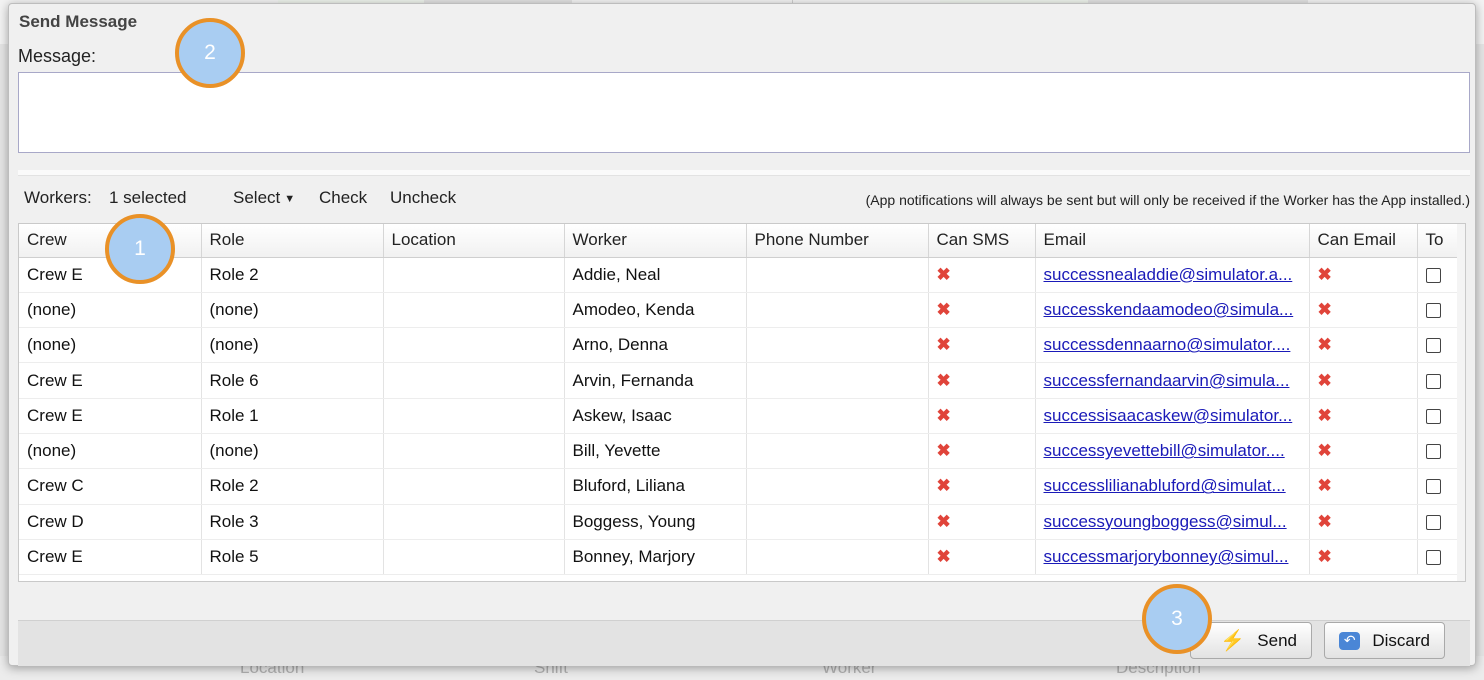 This screenshot has height=680, width=1484. What do you see at coordinates (1363, 241) in the screenshot?
I see `column-header-can-email: Can Email` at bounding box center [1363, 241].